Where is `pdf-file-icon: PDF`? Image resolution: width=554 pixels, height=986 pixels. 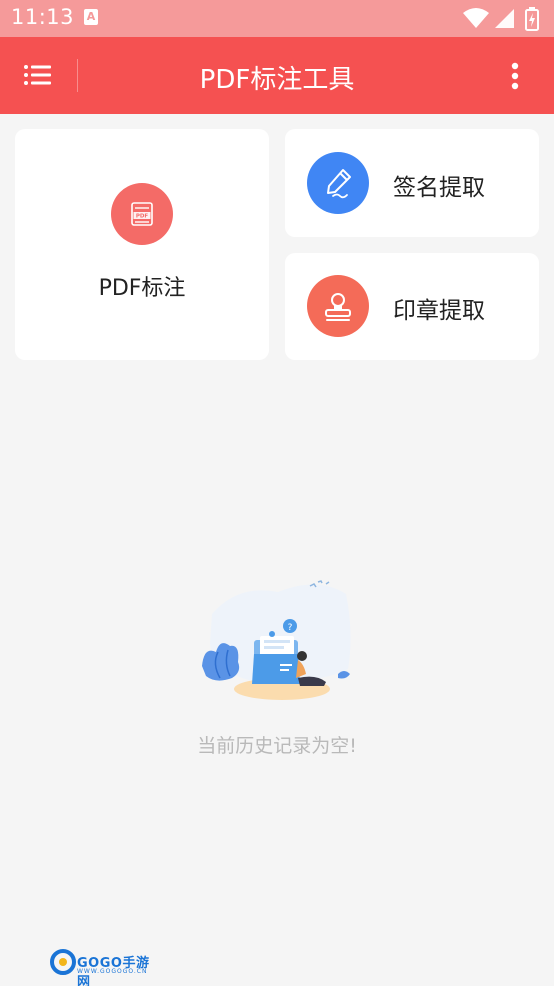 pdf-file-icon: PDF is located at coordinates (142, 214).